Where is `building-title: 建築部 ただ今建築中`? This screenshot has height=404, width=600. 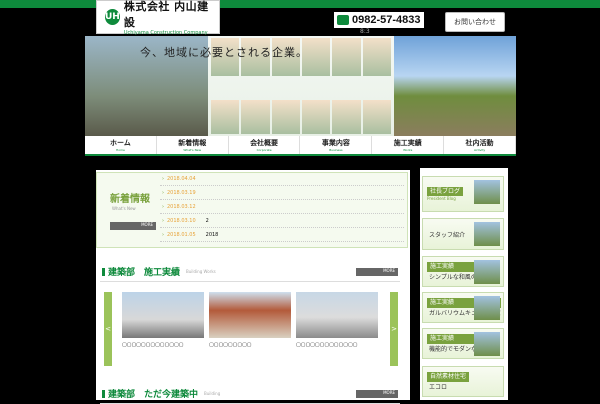 building-title: 建築部 ただ今建築中 is located at coordinates (153, 395).